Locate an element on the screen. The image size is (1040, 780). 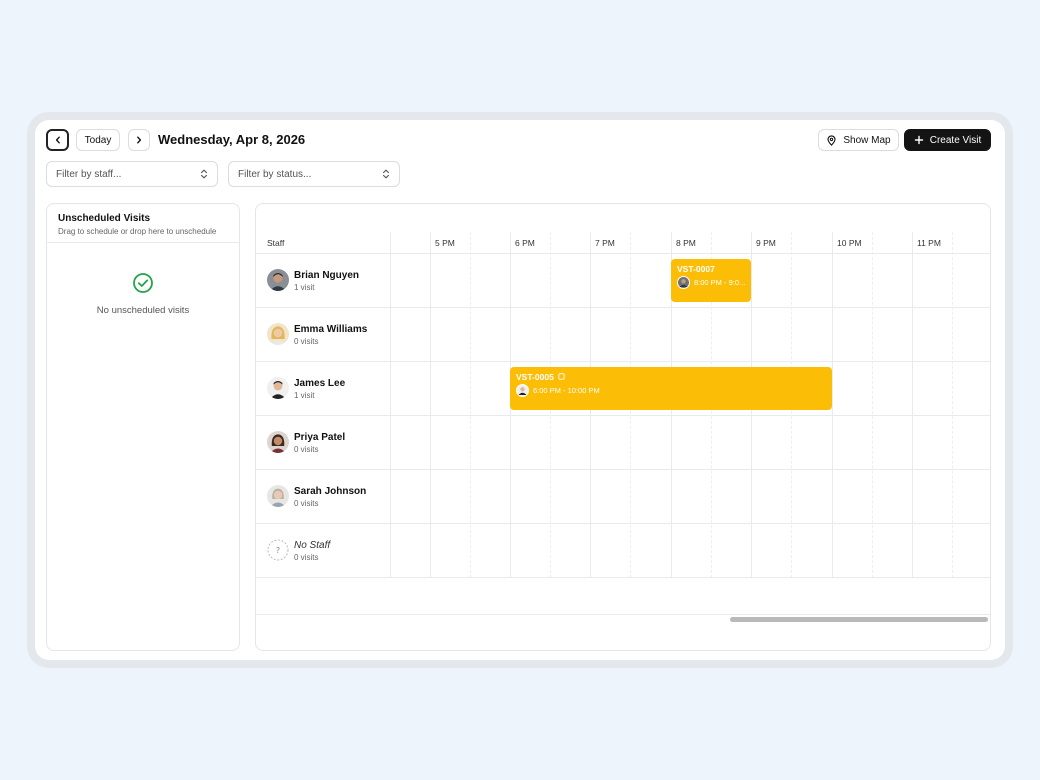
staff-row: Sarah Johnson 0 visits is located at coordinates (623, 497).